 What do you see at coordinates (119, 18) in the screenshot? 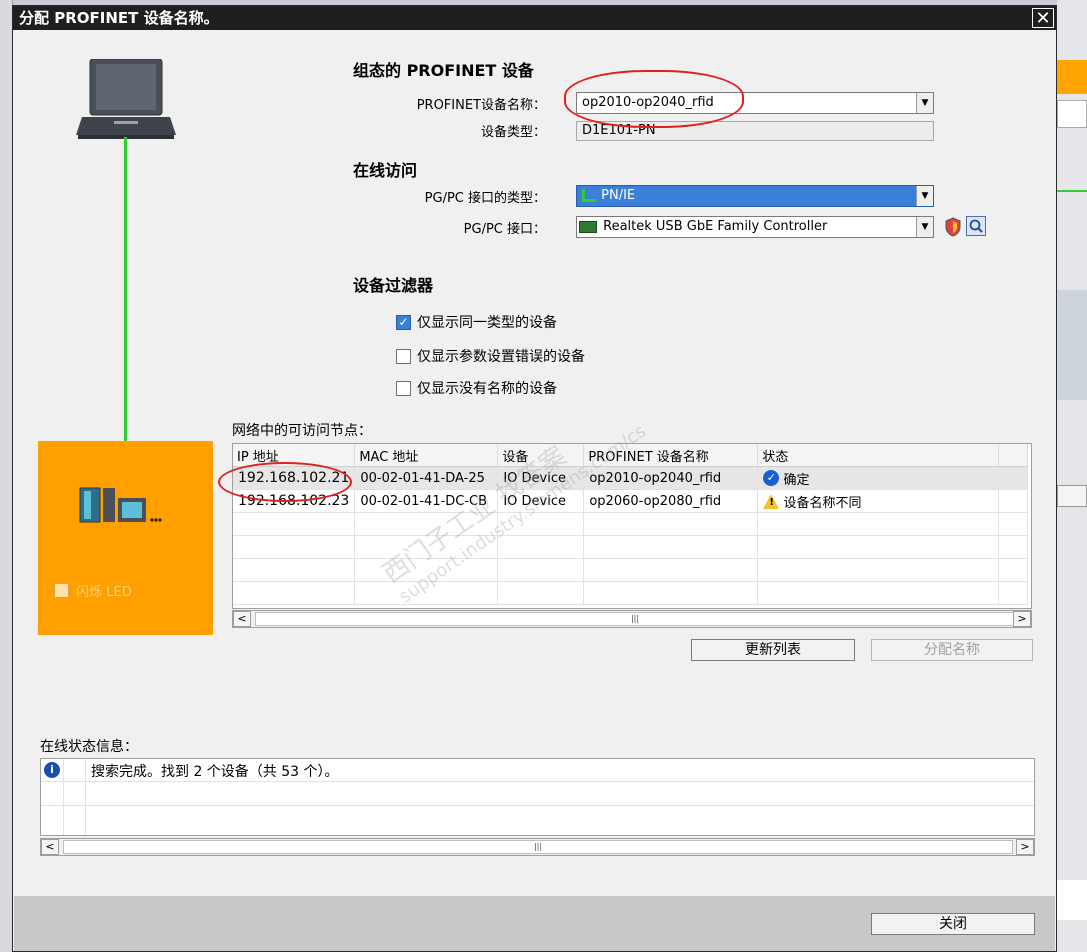
I see `dialog-title: 分配 PROFINET 设备名称。` at bounding box center [119, 18].